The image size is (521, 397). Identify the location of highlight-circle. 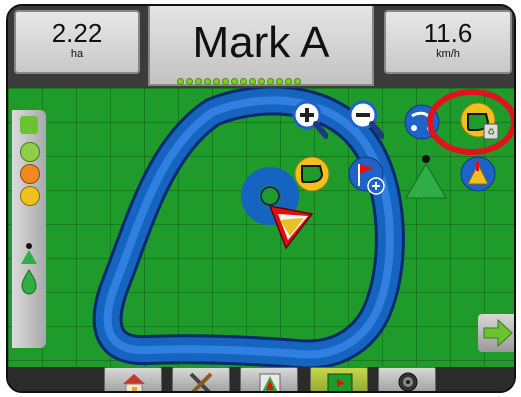
(470, 122).